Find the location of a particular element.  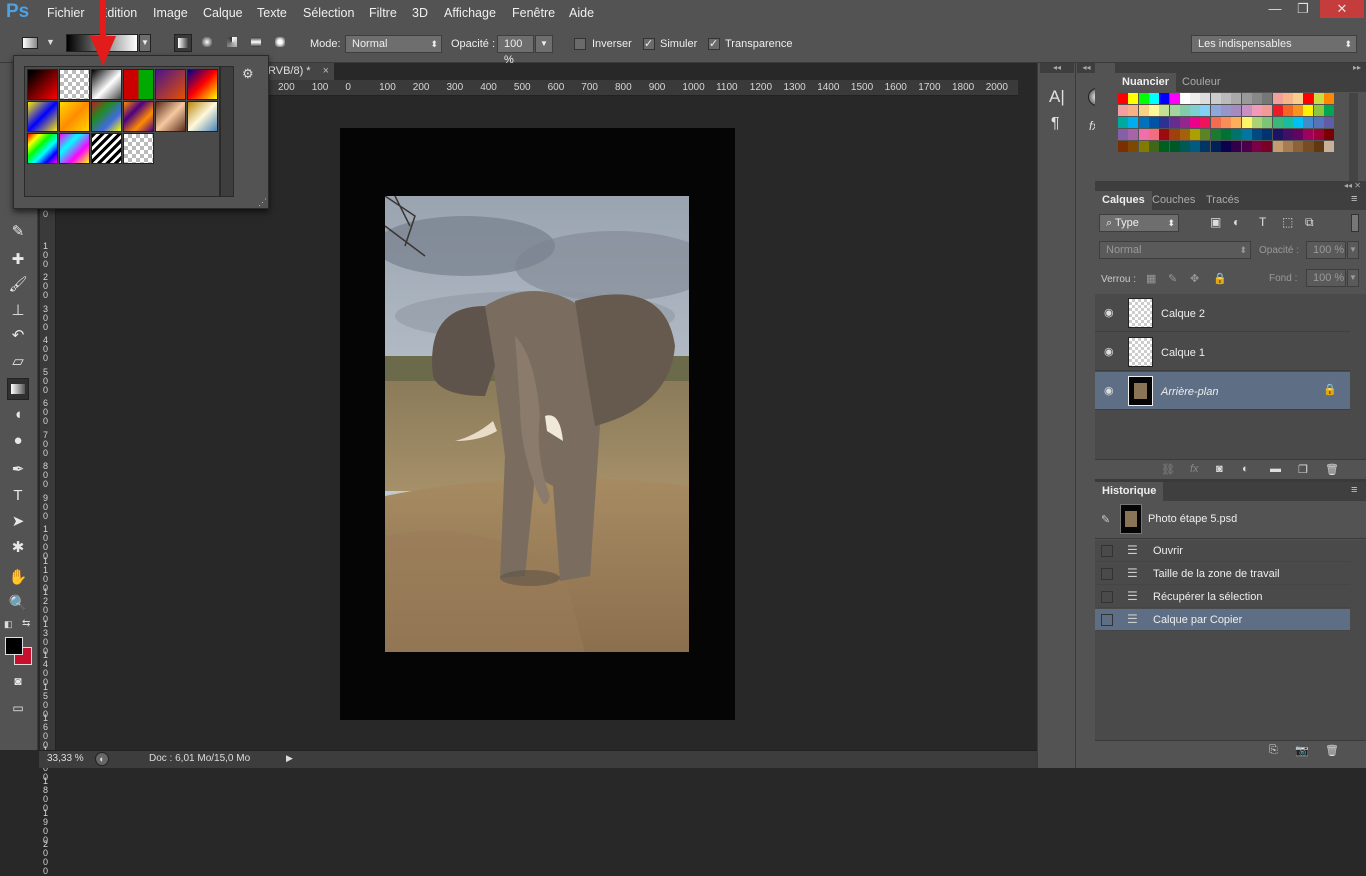

fill-input: 100 % is located at coordinates (1326, 278).